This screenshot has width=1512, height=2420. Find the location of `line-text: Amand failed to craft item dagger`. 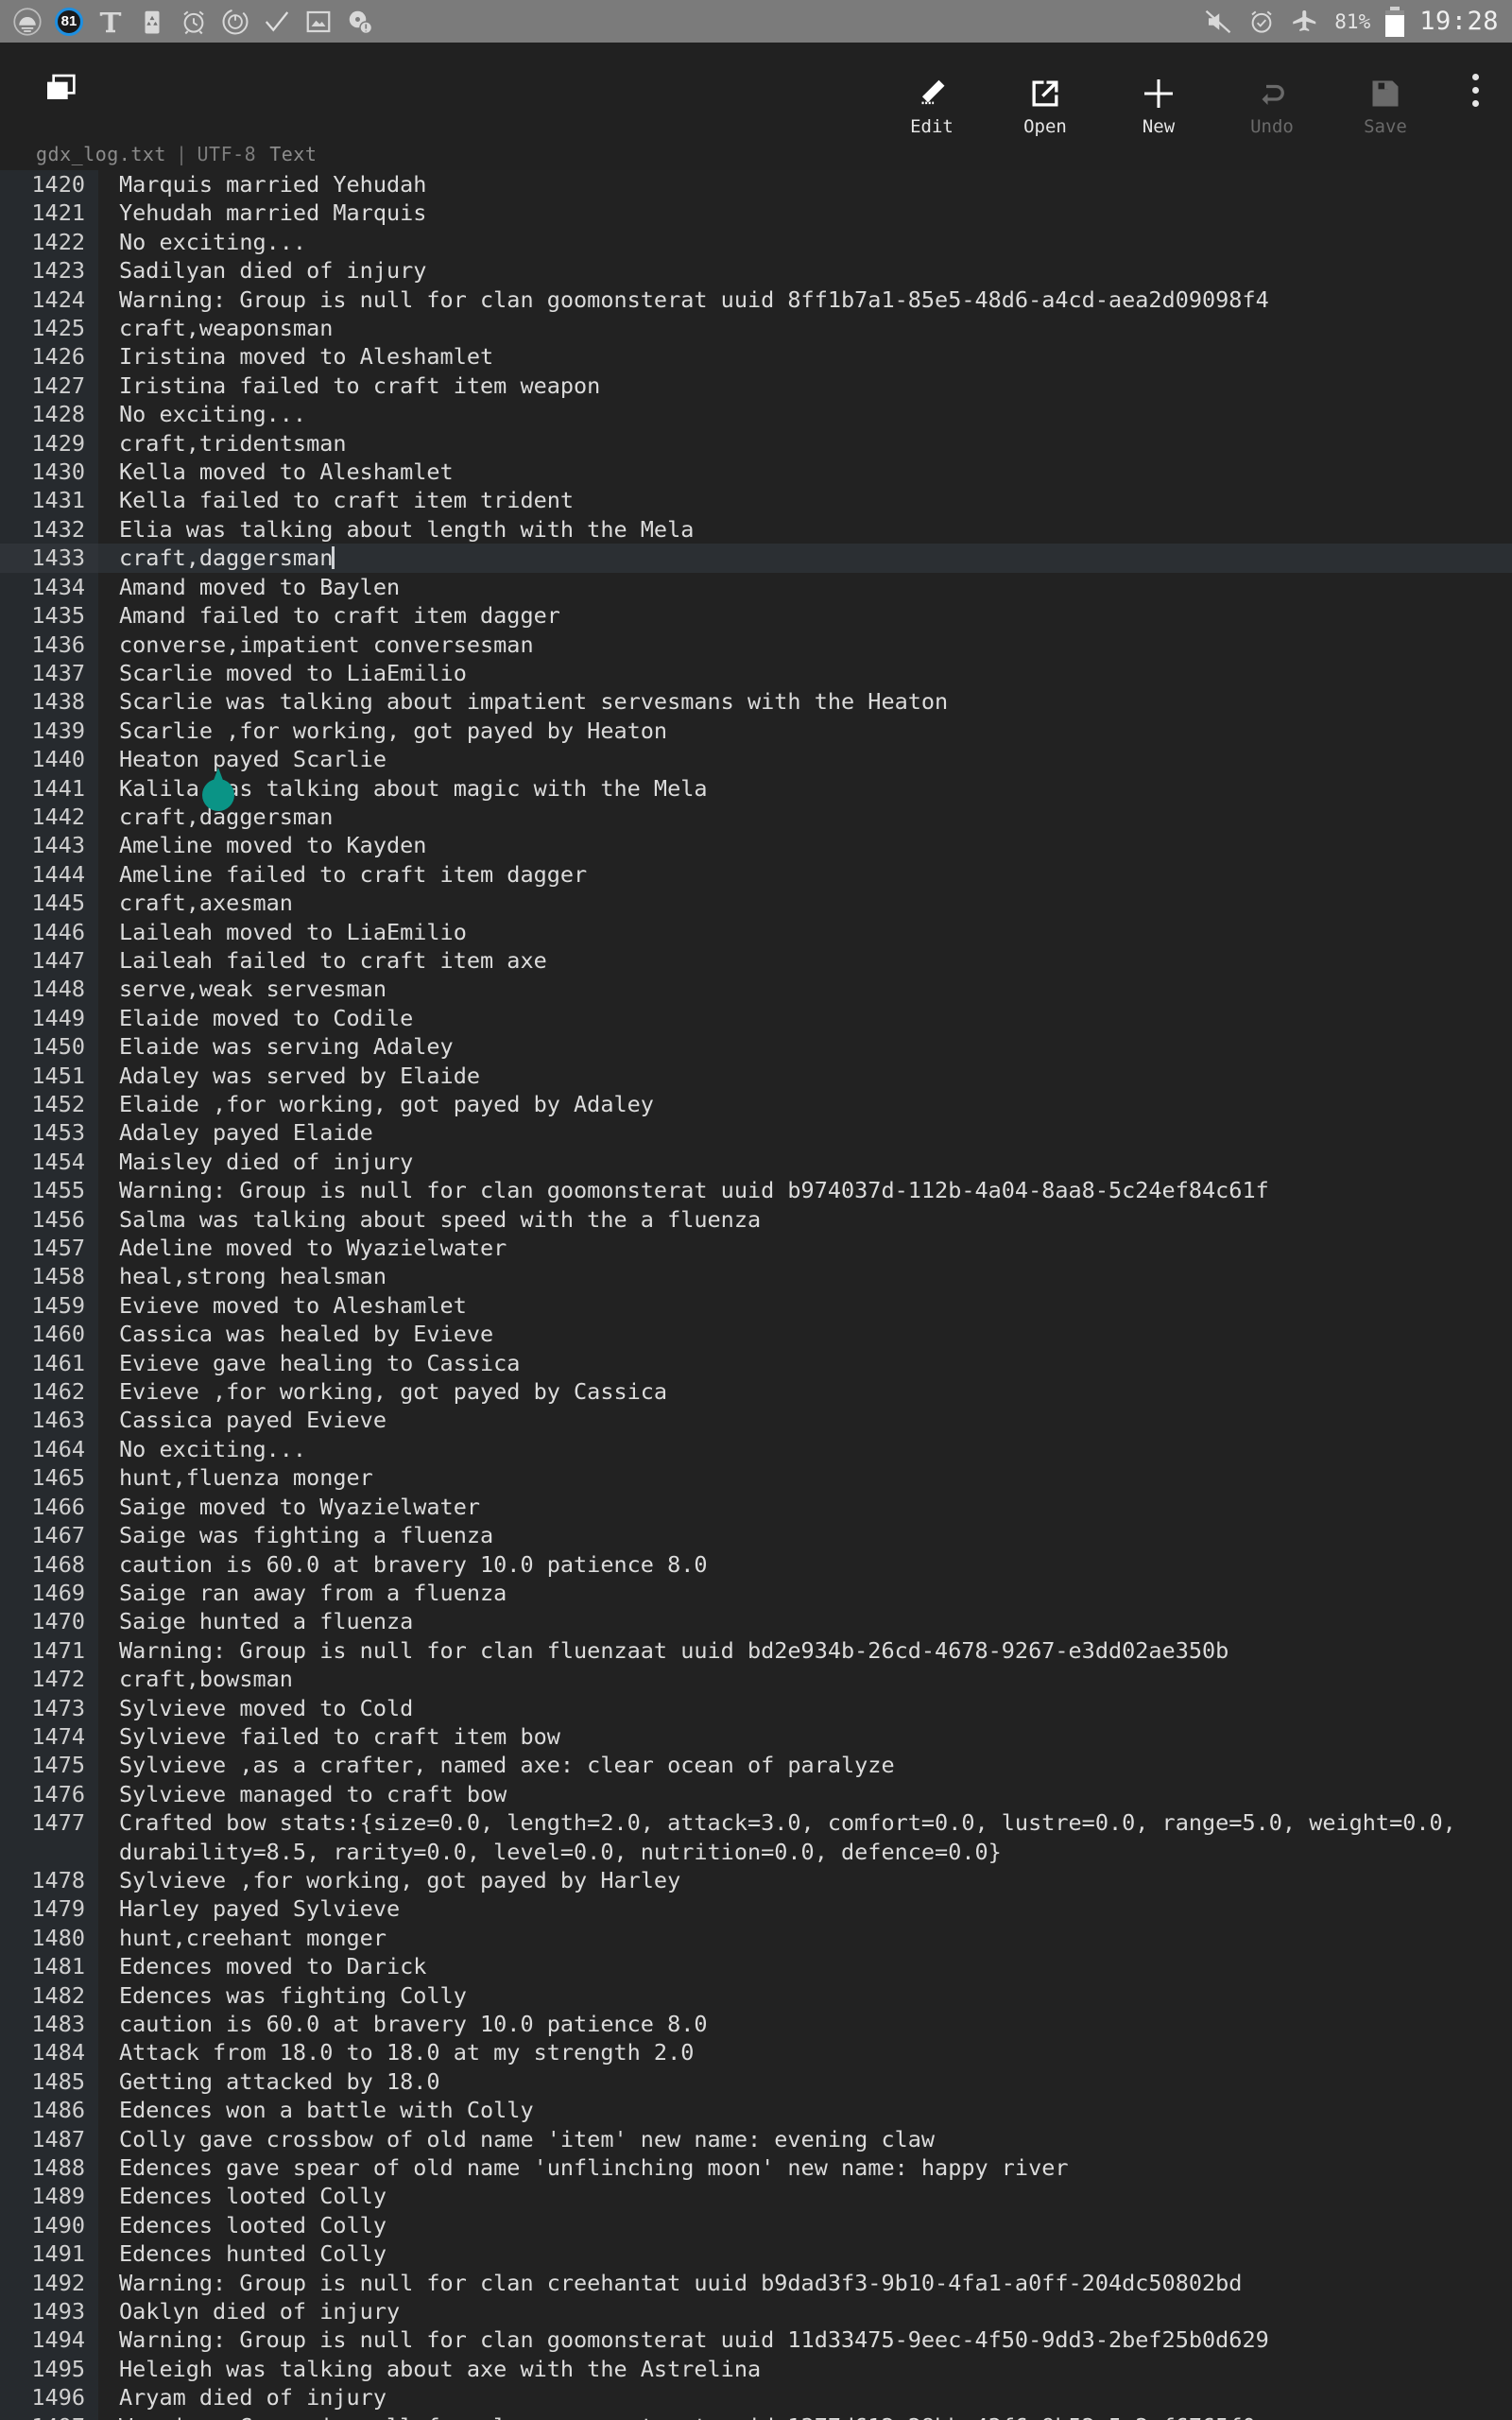

line-text: Amand failed to craft item dagger is located at coordinates (805, 615).